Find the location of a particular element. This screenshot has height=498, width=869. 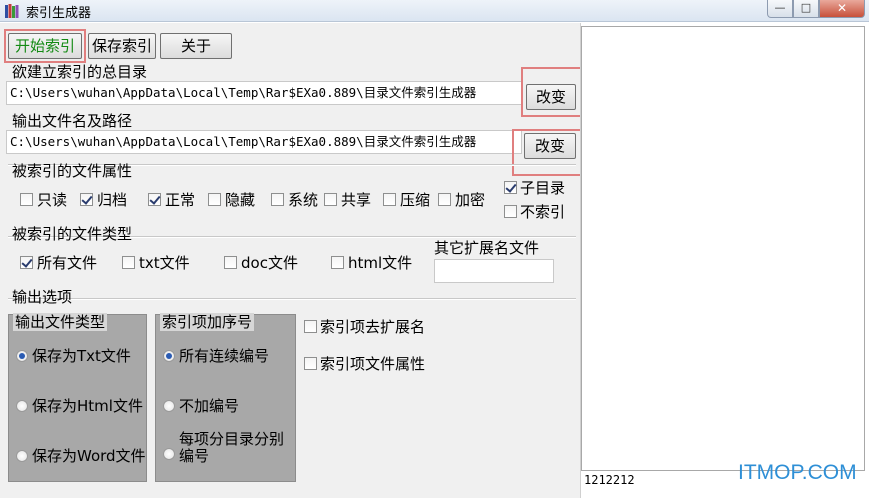

continuous-numbering-radio is located at coordinates (169, 356).